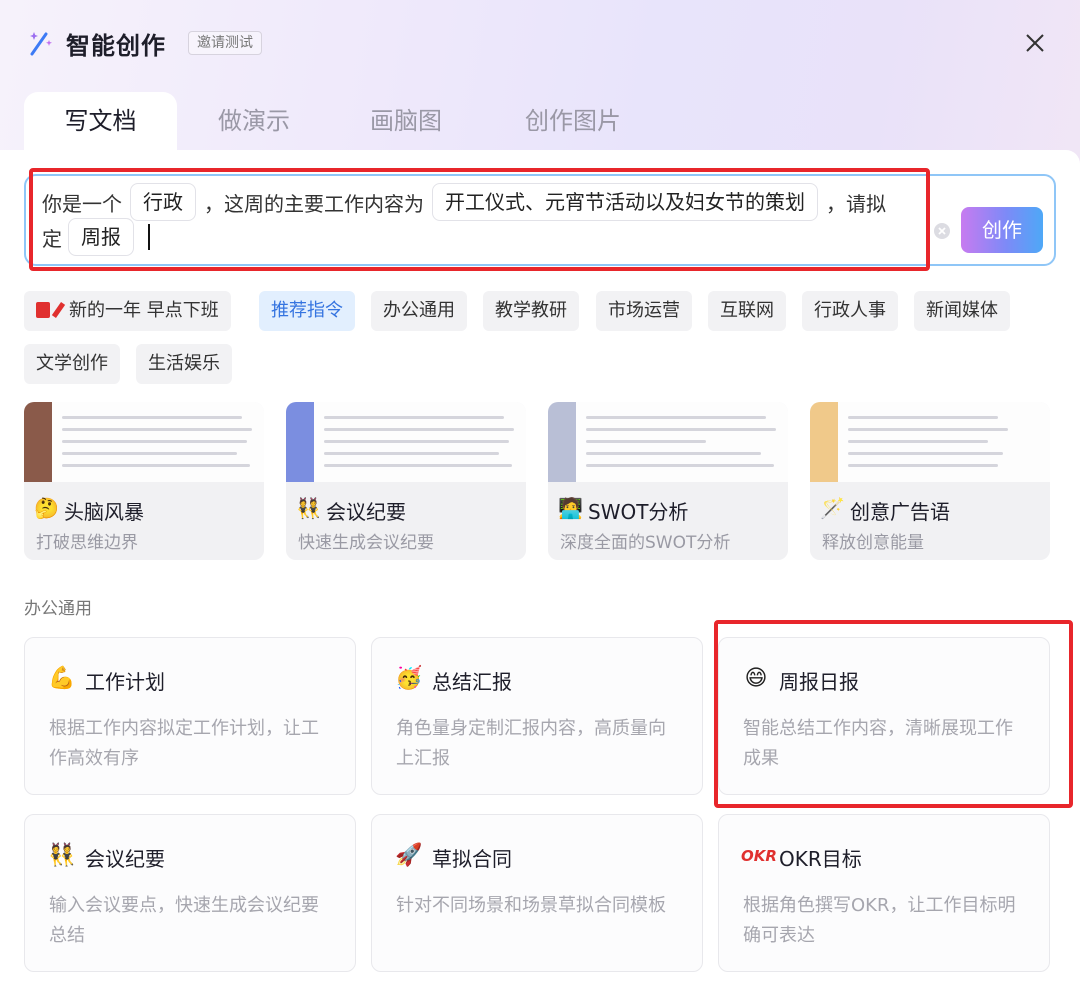  What do you see at coordinates (832, 508) in the screenshot?
I see `magic-wand-icon: 🪄` at bounding box center [832, 508].